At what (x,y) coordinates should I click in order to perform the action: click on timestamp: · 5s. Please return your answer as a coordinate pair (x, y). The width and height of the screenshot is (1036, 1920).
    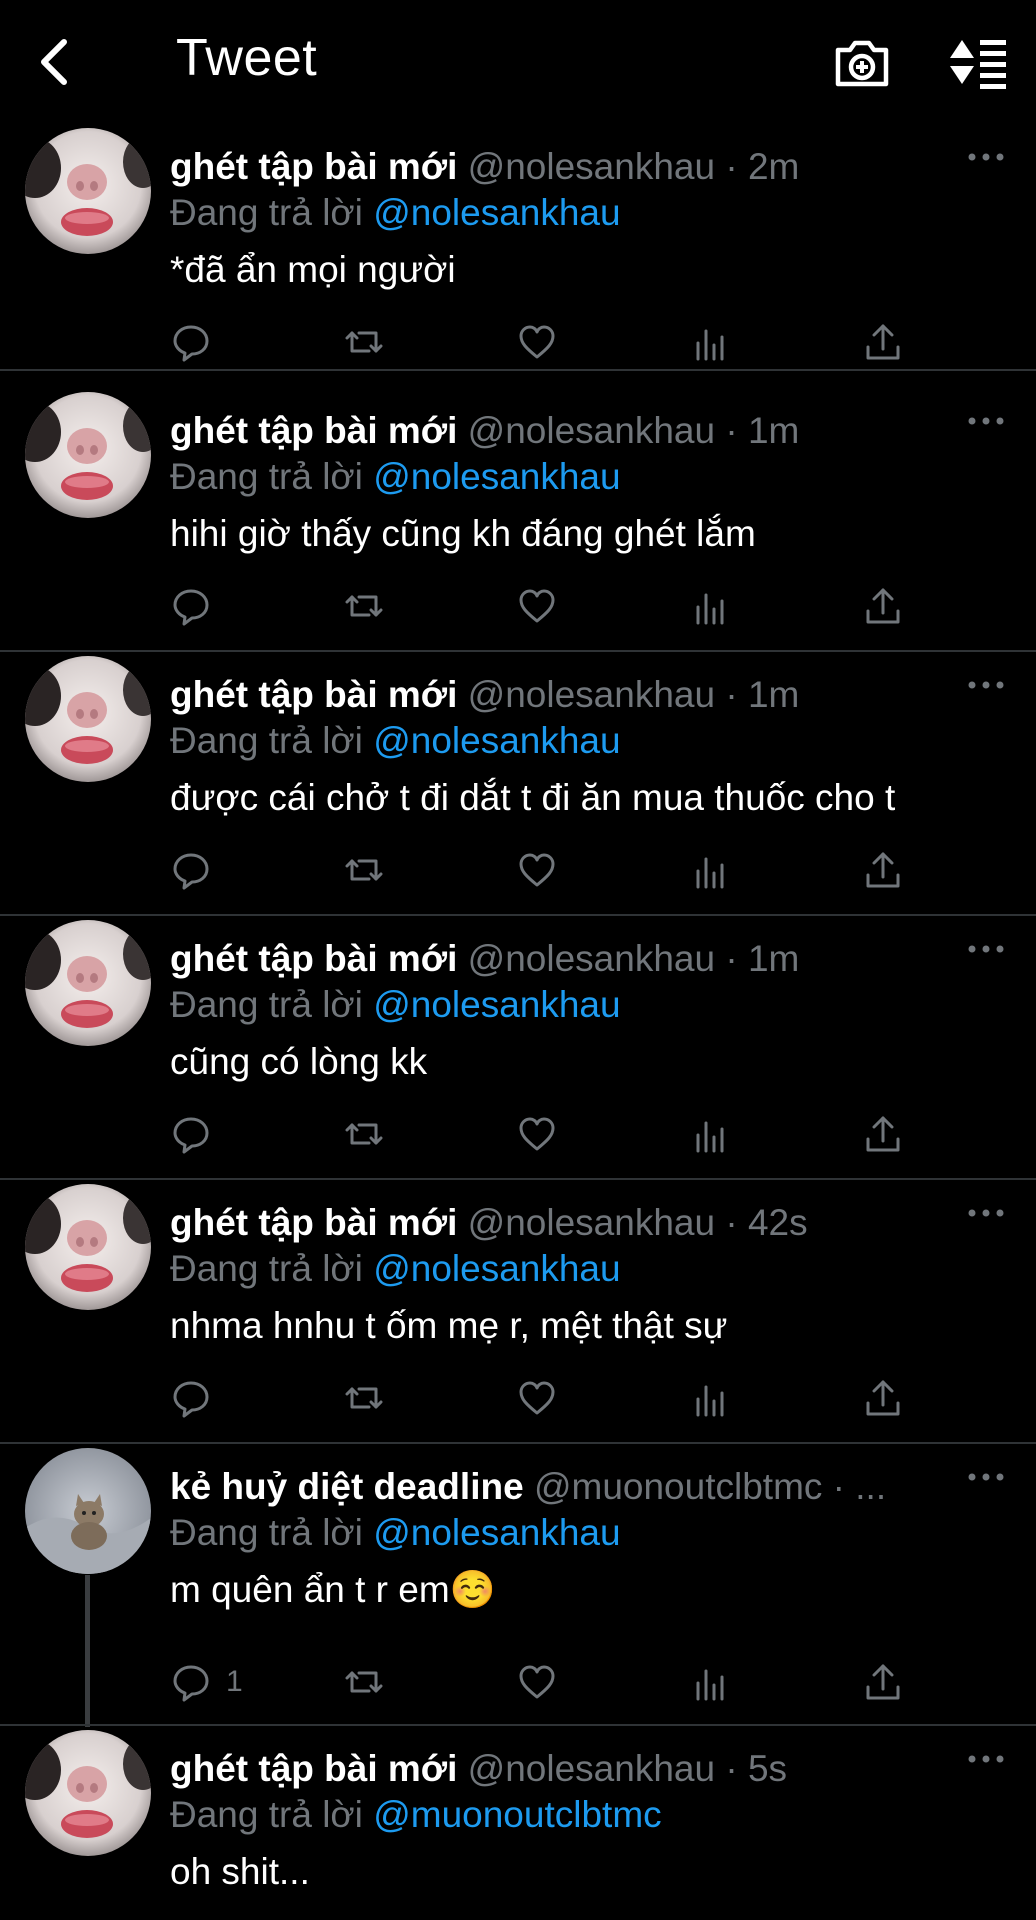
    Looking at the image, I should click on (756, 1768).